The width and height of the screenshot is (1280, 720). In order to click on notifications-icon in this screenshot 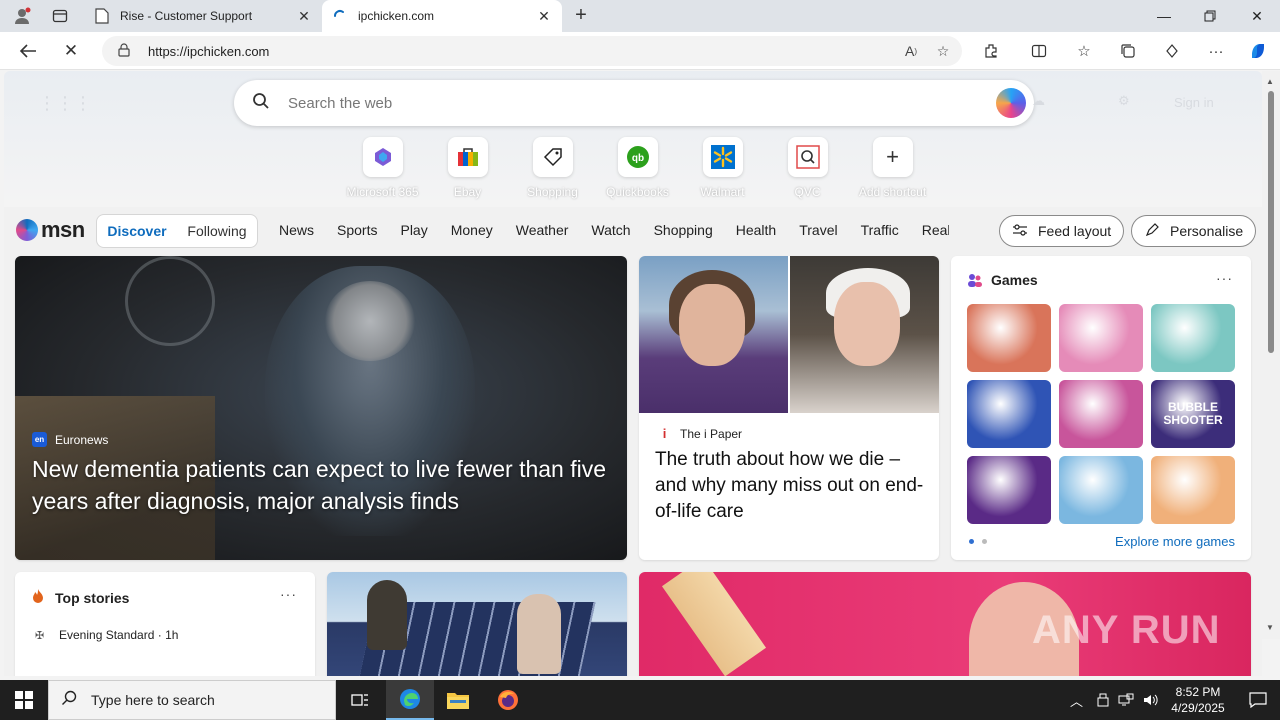, I will do `click(1258, 700)`.